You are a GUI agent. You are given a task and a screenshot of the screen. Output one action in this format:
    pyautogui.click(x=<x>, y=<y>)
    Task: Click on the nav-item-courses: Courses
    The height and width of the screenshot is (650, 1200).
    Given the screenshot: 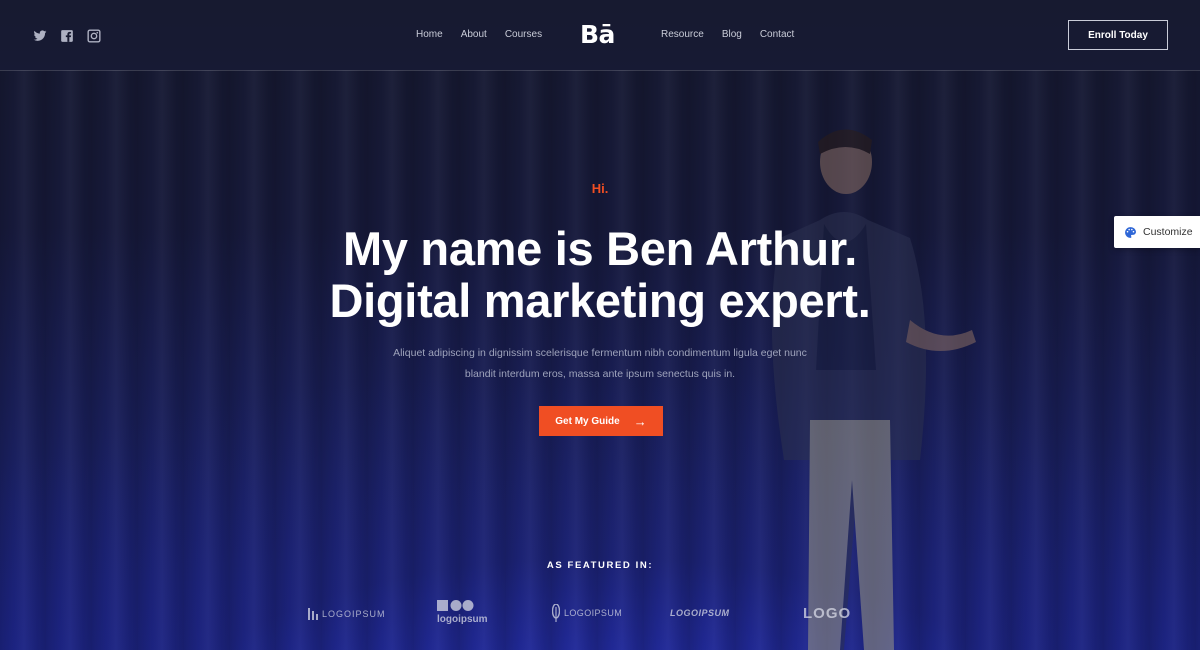 What is the action you would take?
    pyautogui.click(x=523, y=34)
    